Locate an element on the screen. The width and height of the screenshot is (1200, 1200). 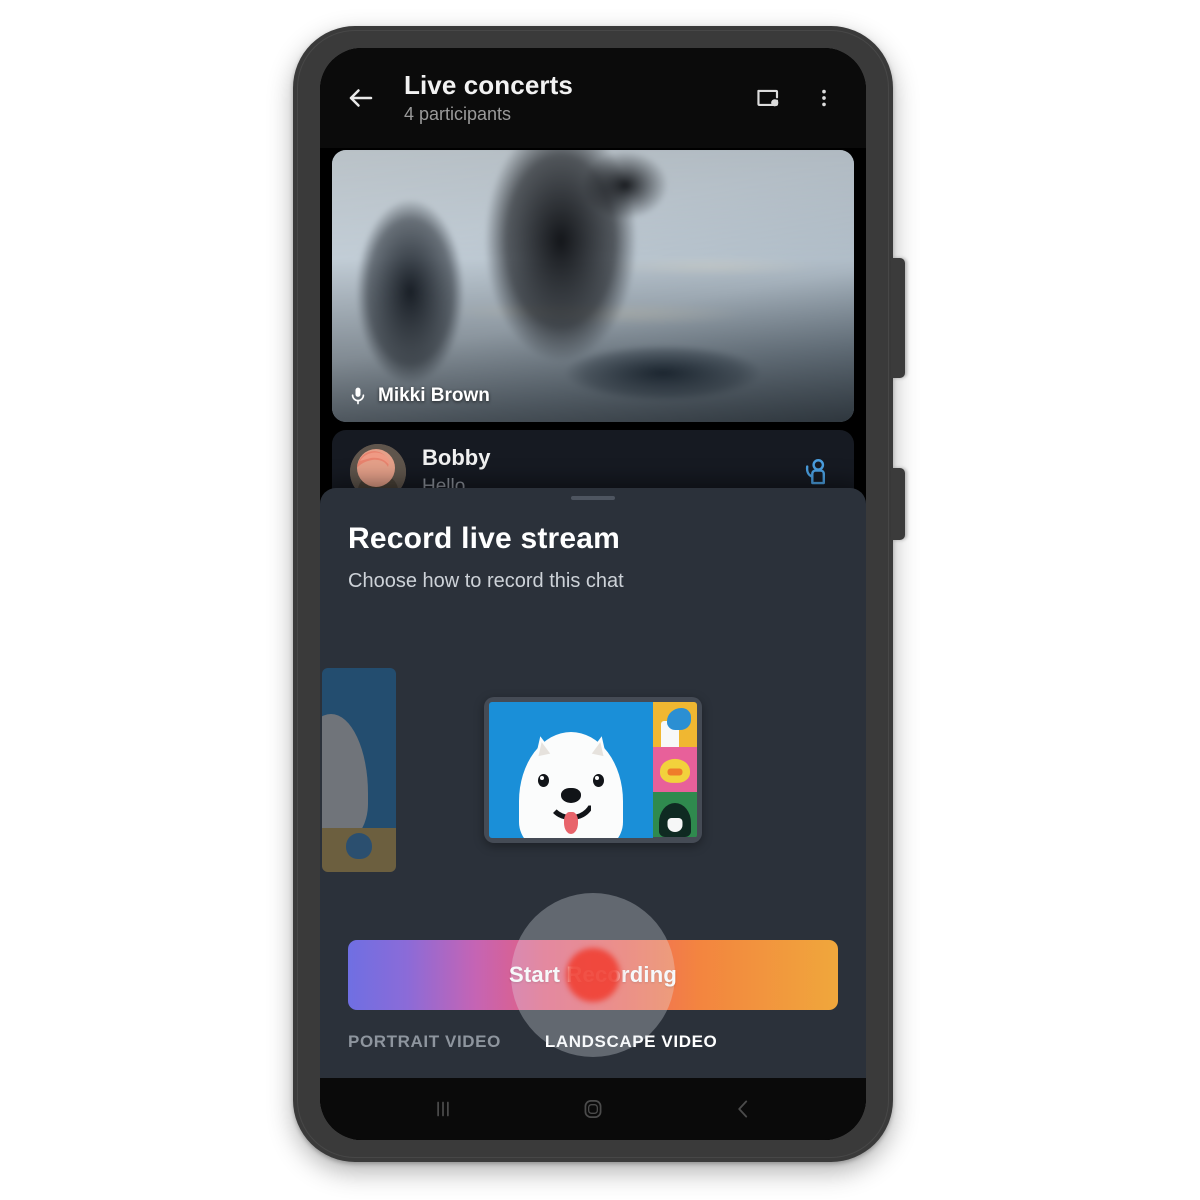
duck-avatar-icon is located at coordinates (675, 769).